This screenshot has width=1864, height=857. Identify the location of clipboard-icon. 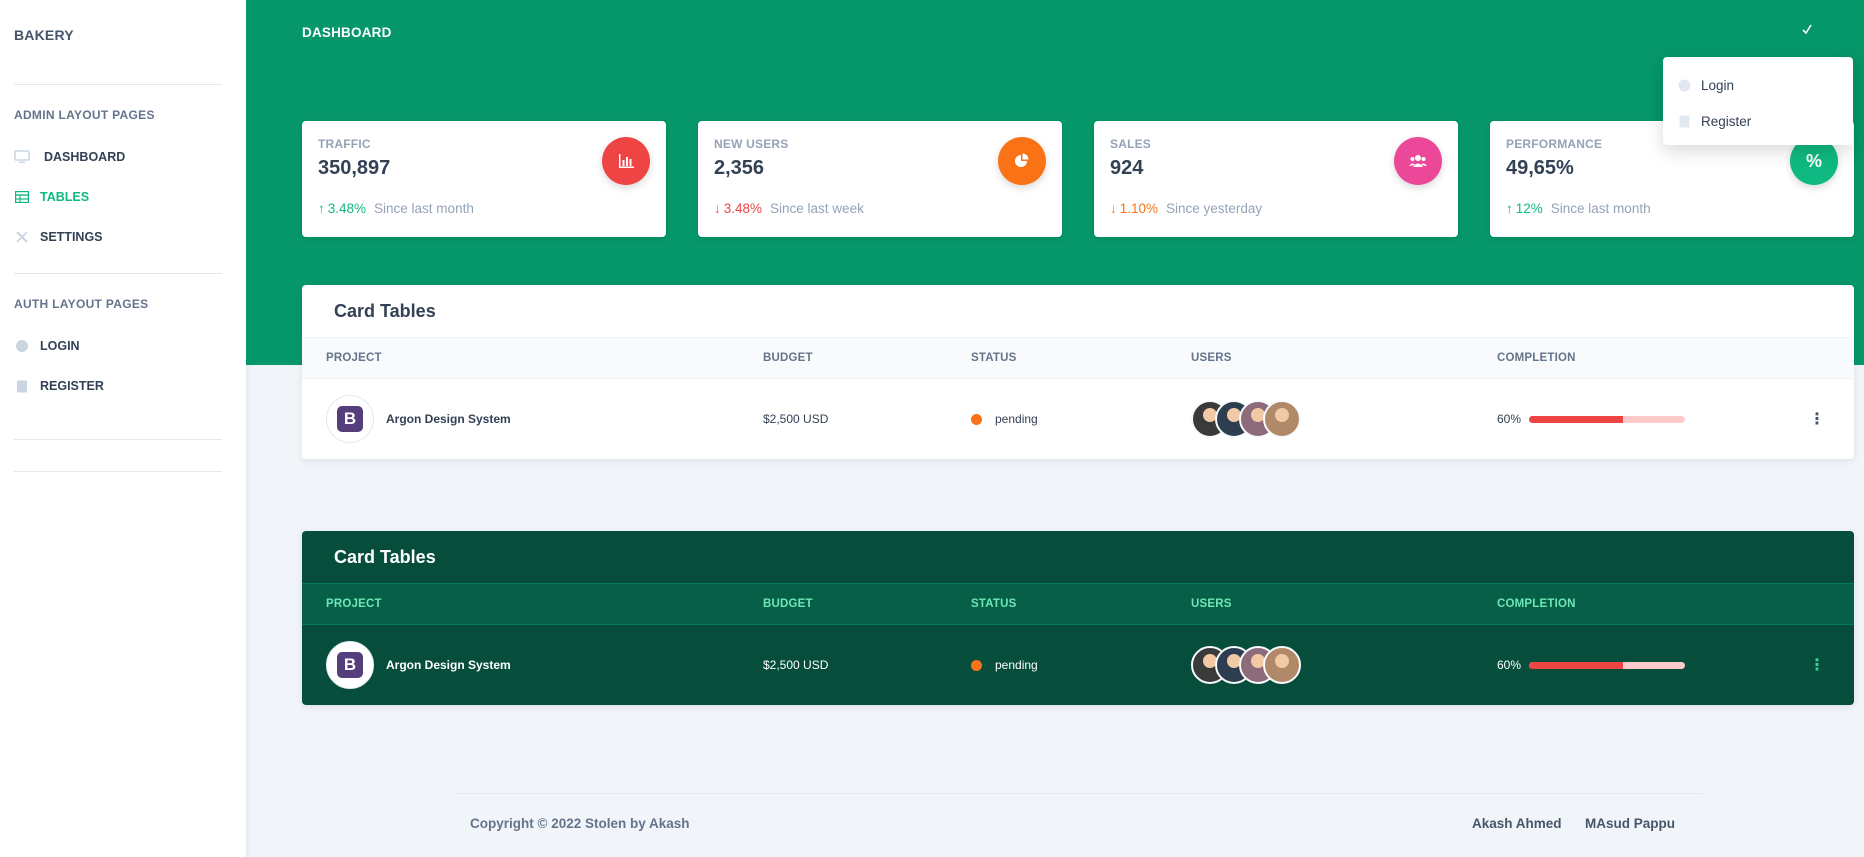
(22, 386).